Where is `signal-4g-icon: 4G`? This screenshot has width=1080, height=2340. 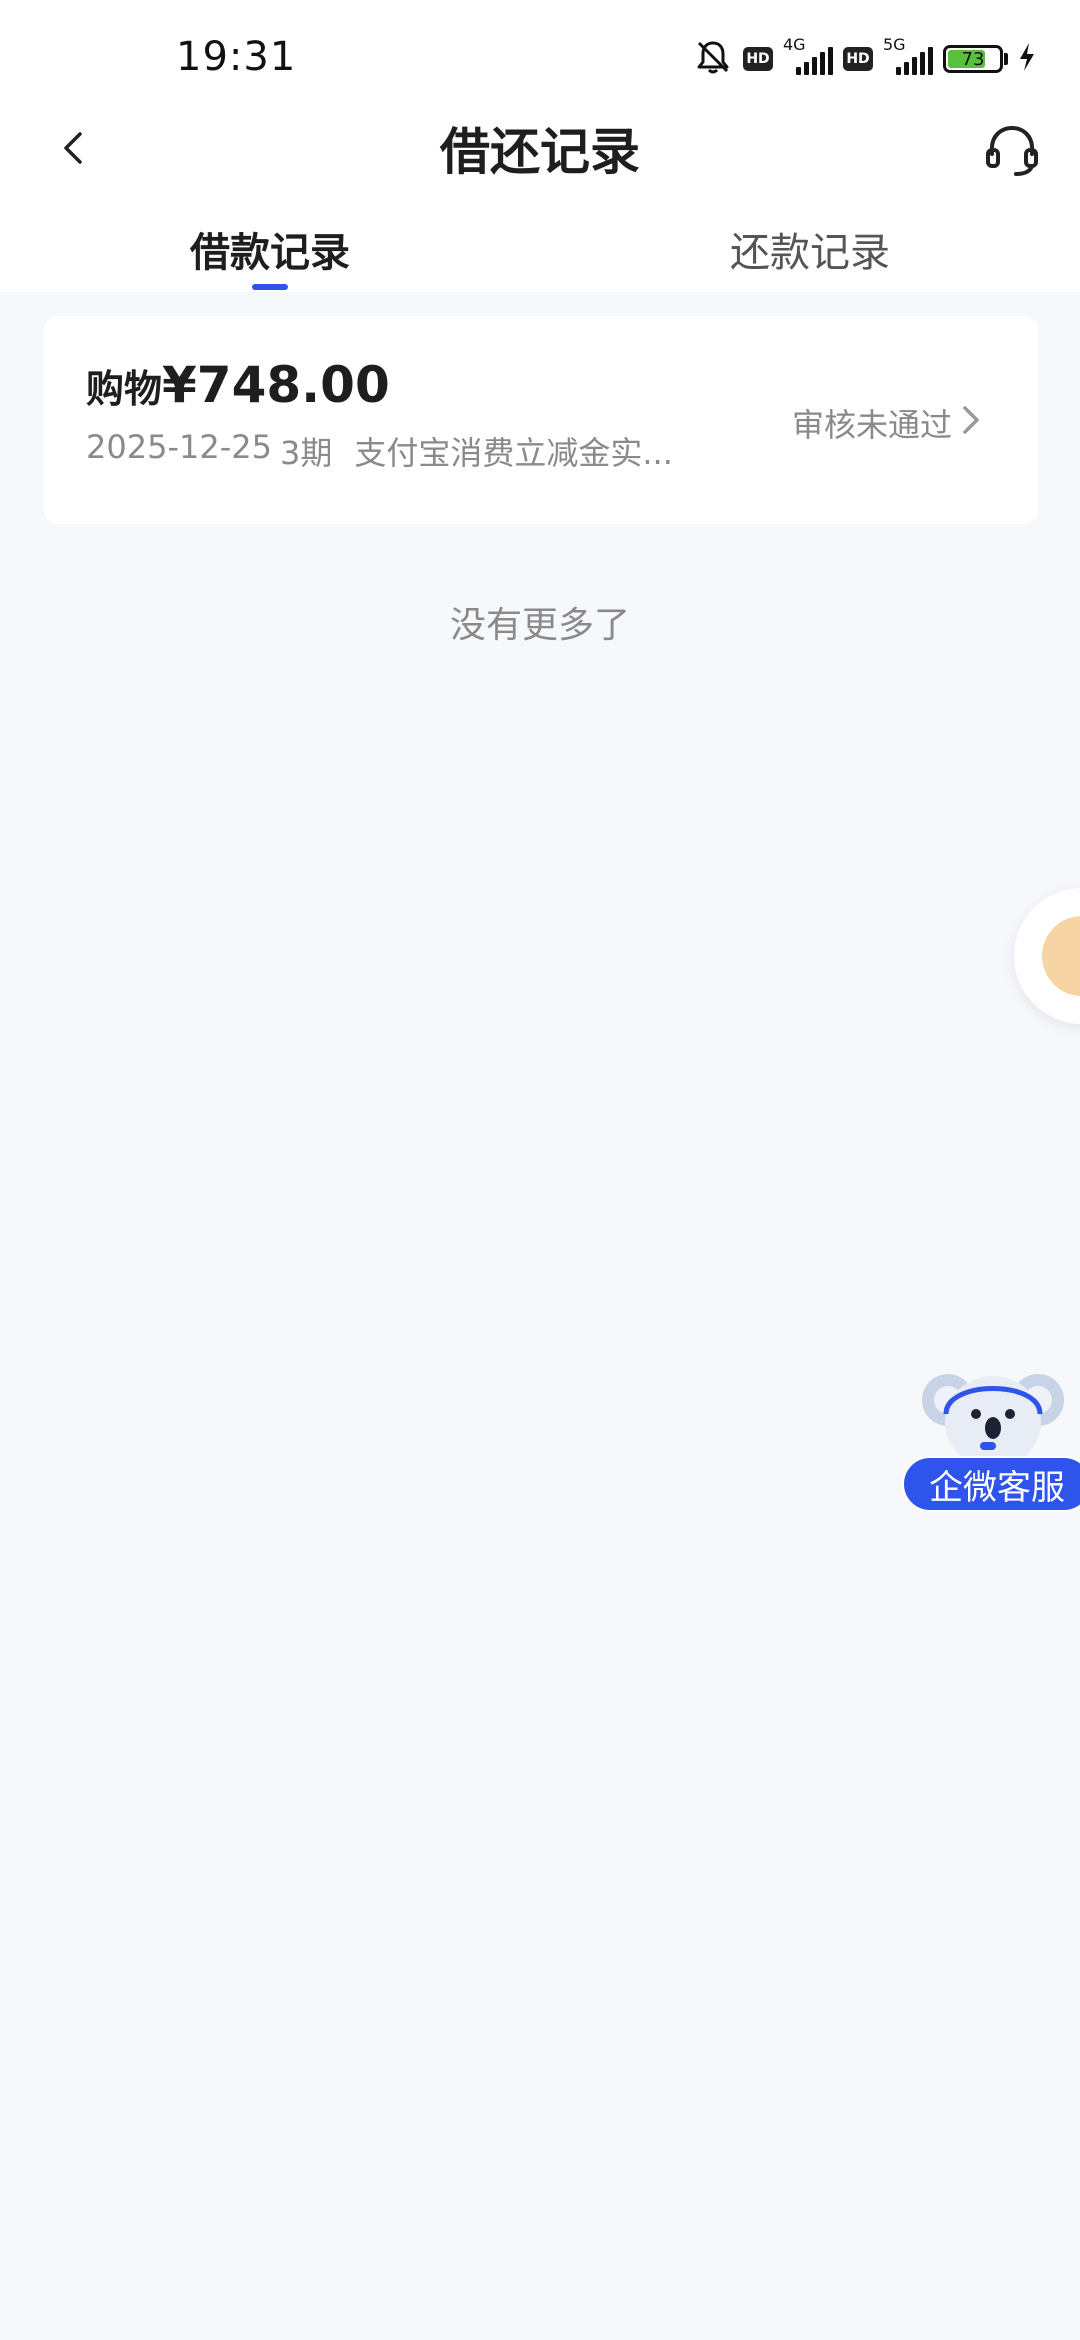
signal-4g-icon: 4G is located at coordinates (808, 57).